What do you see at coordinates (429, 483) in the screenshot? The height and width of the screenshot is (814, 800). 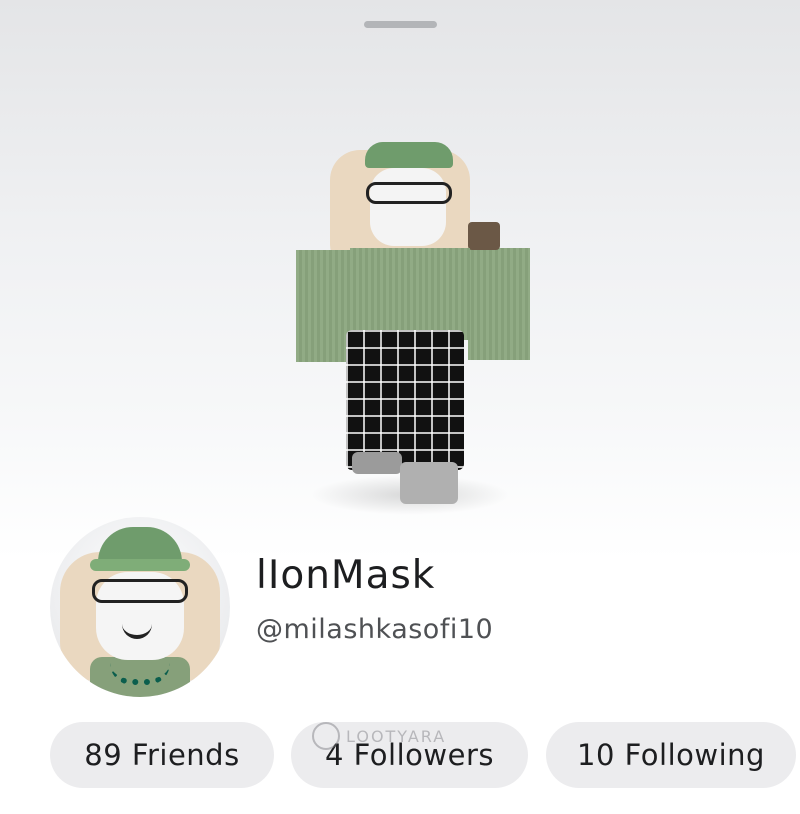 I see `figure-right-shoe` at bounding box center [429, 483].